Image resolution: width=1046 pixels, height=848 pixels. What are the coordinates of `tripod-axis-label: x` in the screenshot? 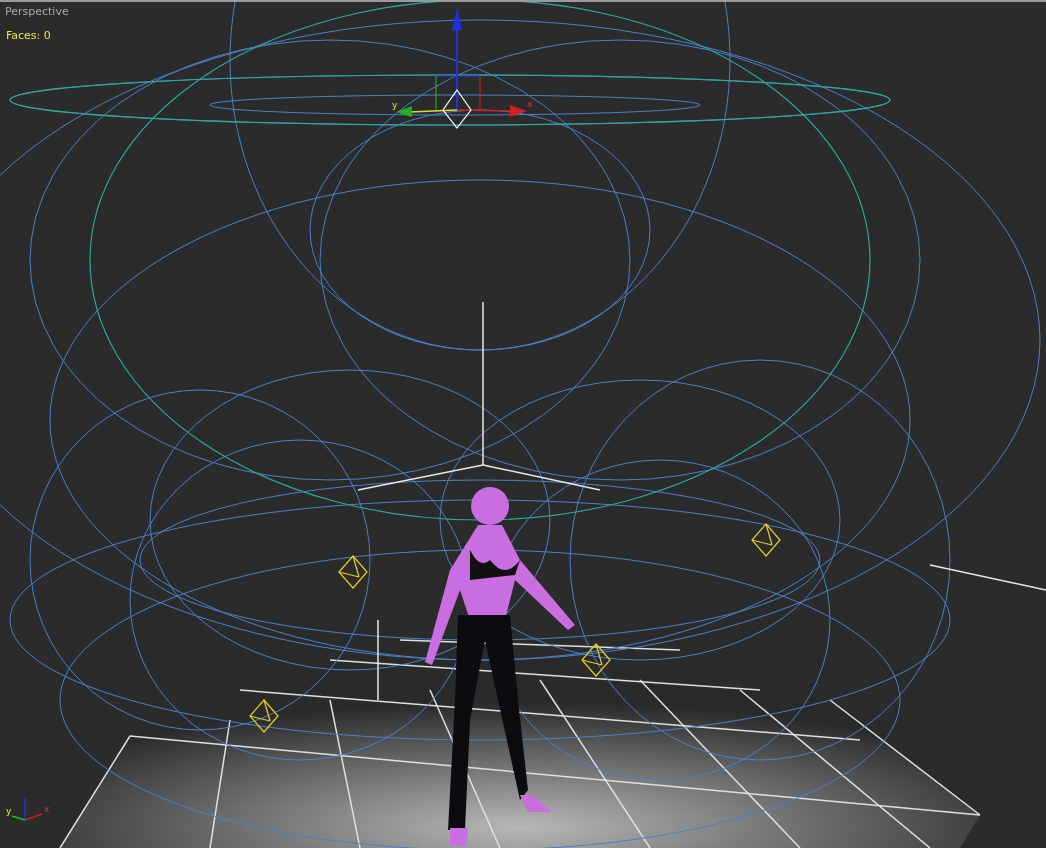 It's located at (47, 809).